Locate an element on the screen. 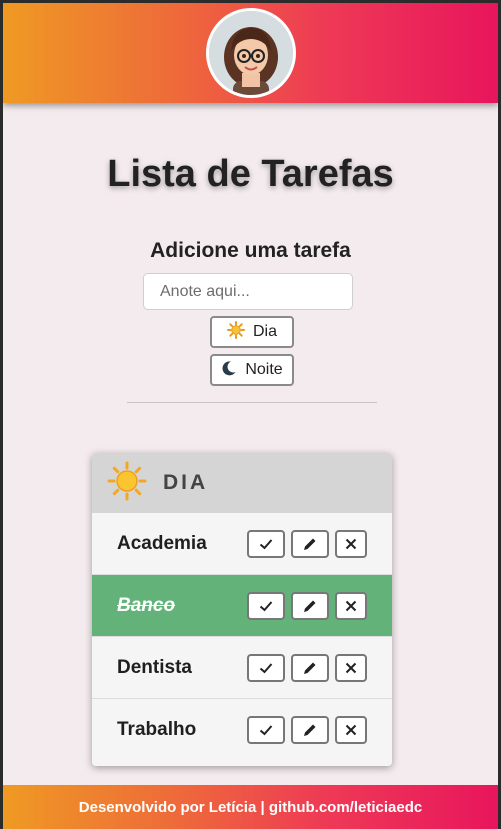 This screenshot has height=829, width=501. day-button-label: Dia is located at coordinates (264, 331).